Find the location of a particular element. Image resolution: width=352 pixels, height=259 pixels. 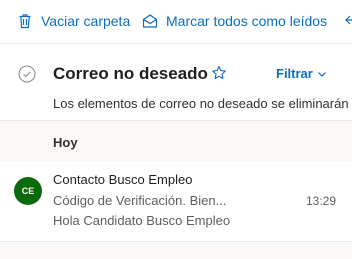

message-time: 13:29 is located at coordinates (321, 201).